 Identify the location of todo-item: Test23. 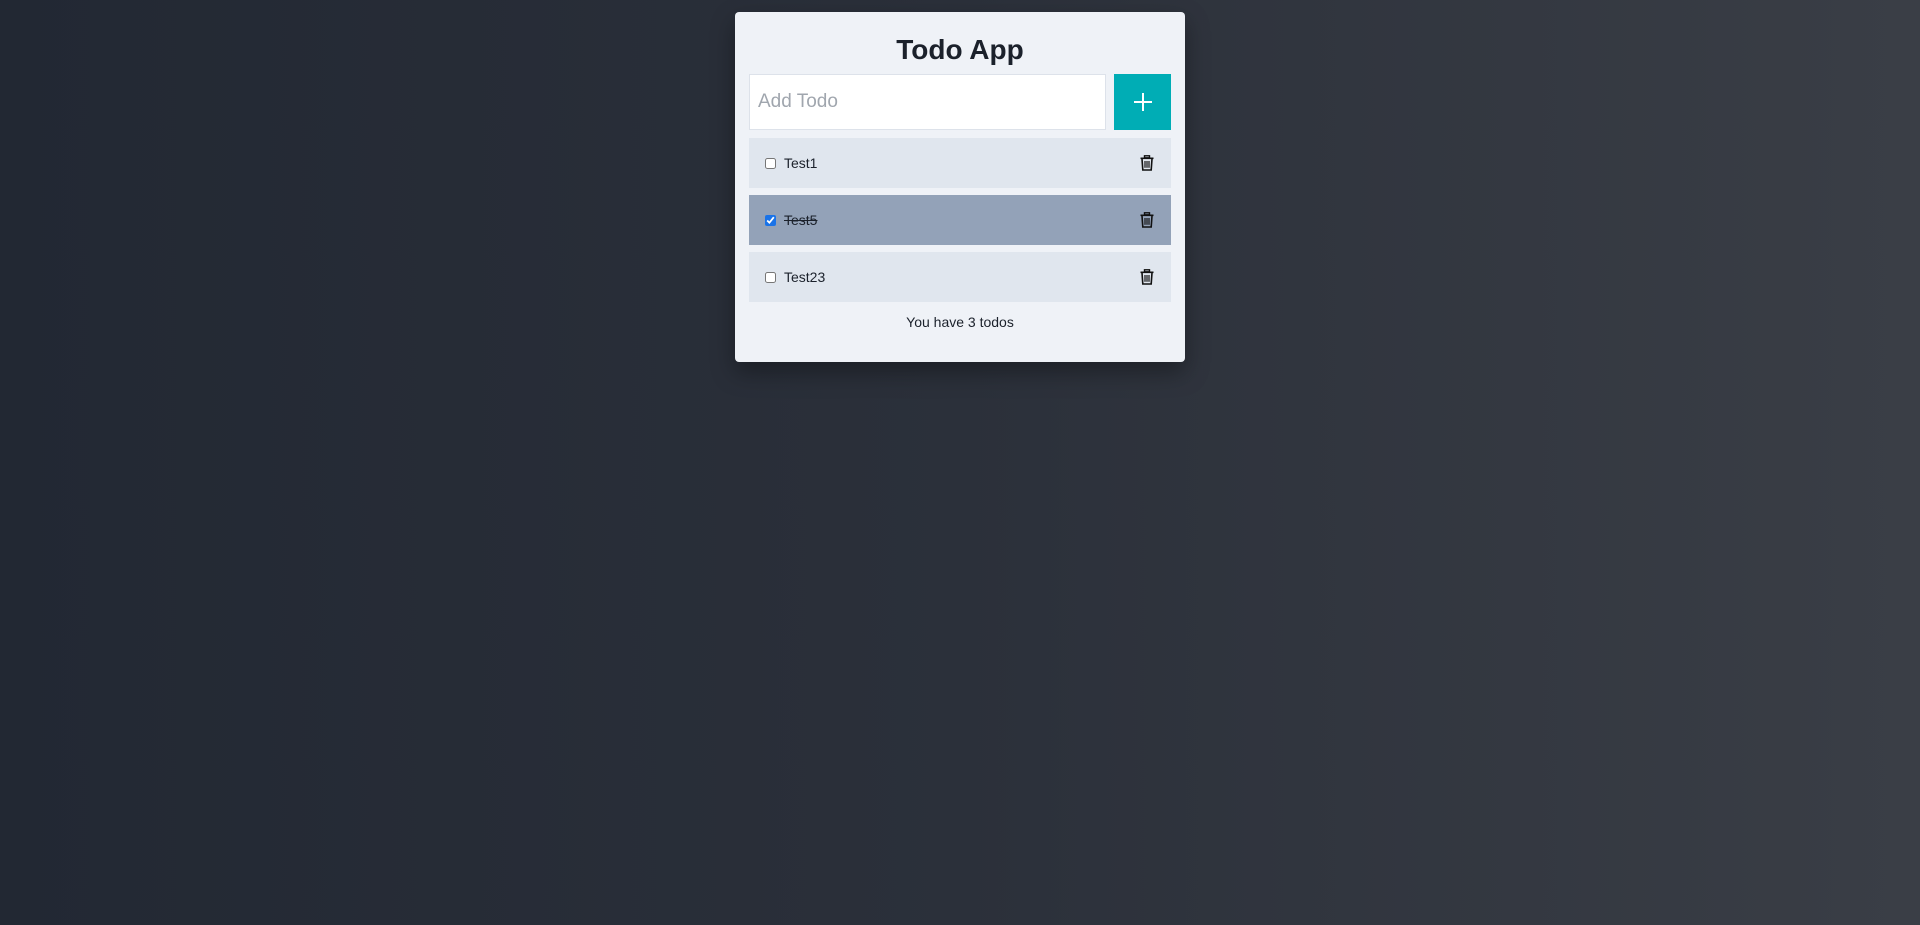
(960, 277).